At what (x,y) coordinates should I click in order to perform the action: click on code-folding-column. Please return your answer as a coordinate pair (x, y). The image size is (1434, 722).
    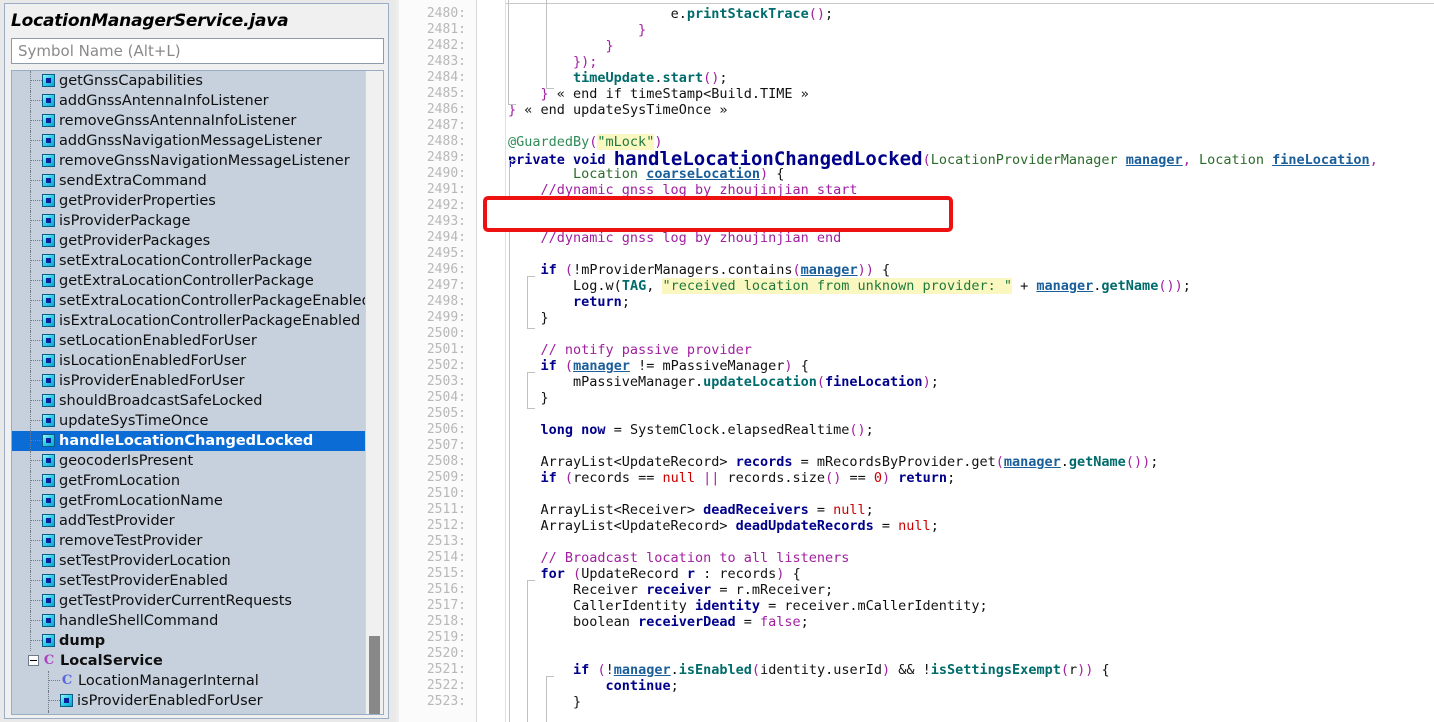
    Looking at the image, I should click on (491, 361).